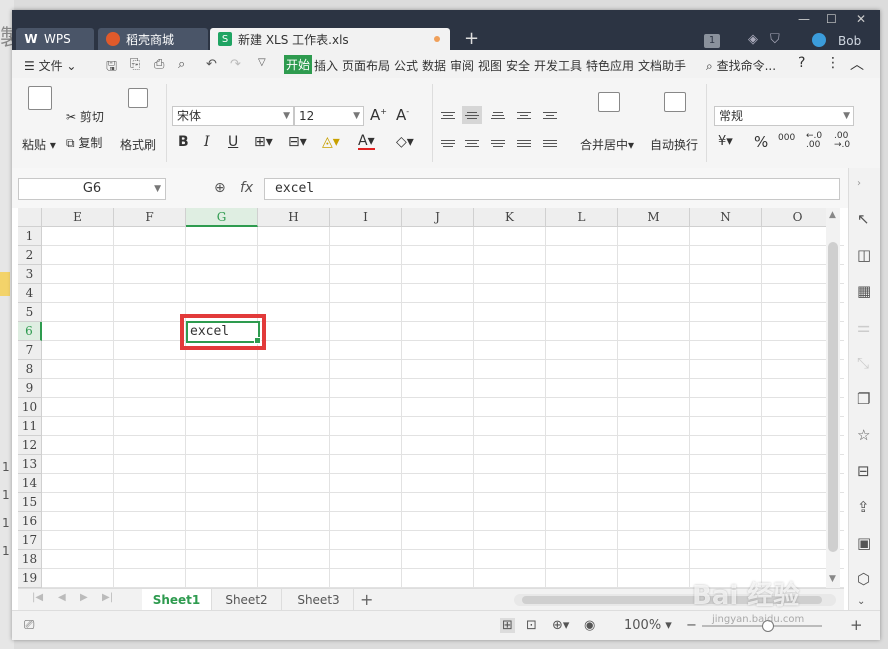 The height and width of the screenshot is (649, 888). What do you see at coordinates (30, 217) in the screenshot?
I see `select-all-corner` at bounding box center [30, 217].